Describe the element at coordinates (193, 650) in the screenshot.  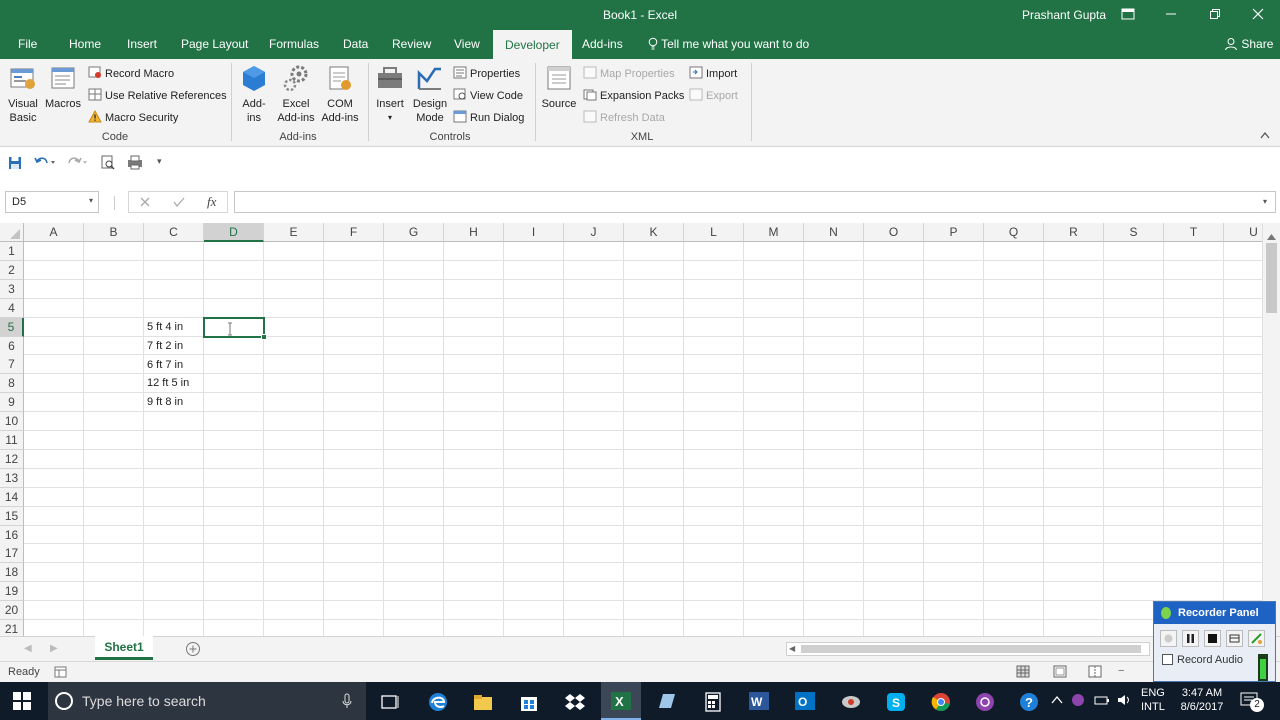
I see `new-sheet-icon` at that location.